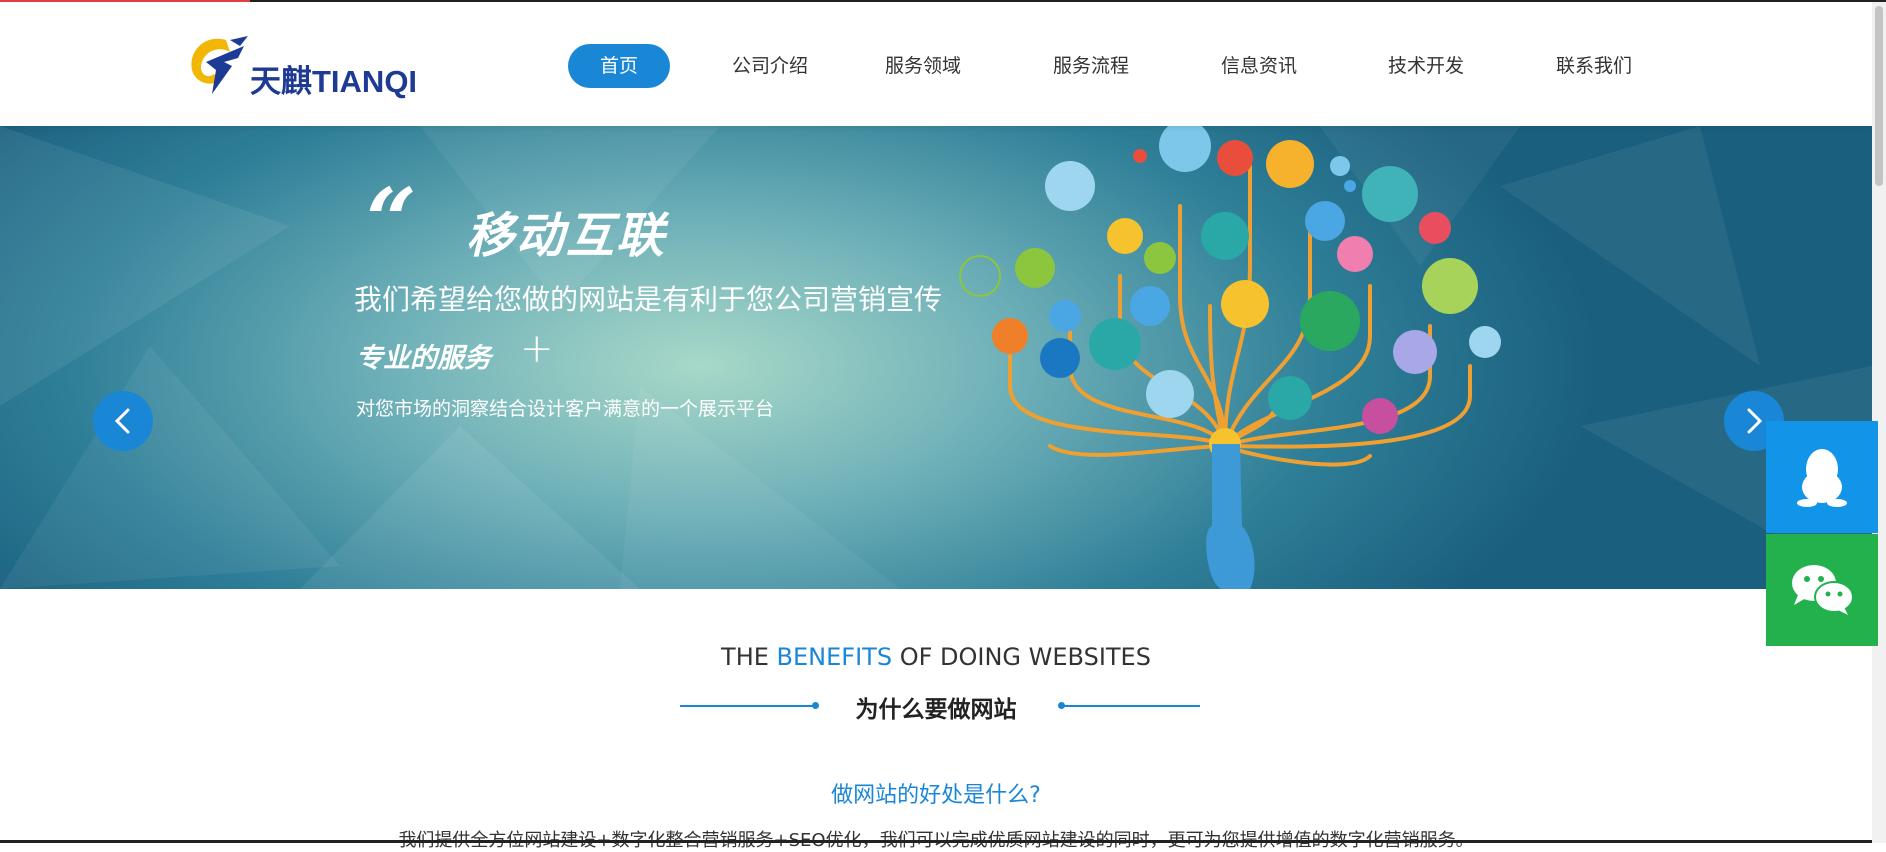 This screenshot has height=852, width=1886. I want to click on nav-item-tech: 技术开发, so click(1426, 66).